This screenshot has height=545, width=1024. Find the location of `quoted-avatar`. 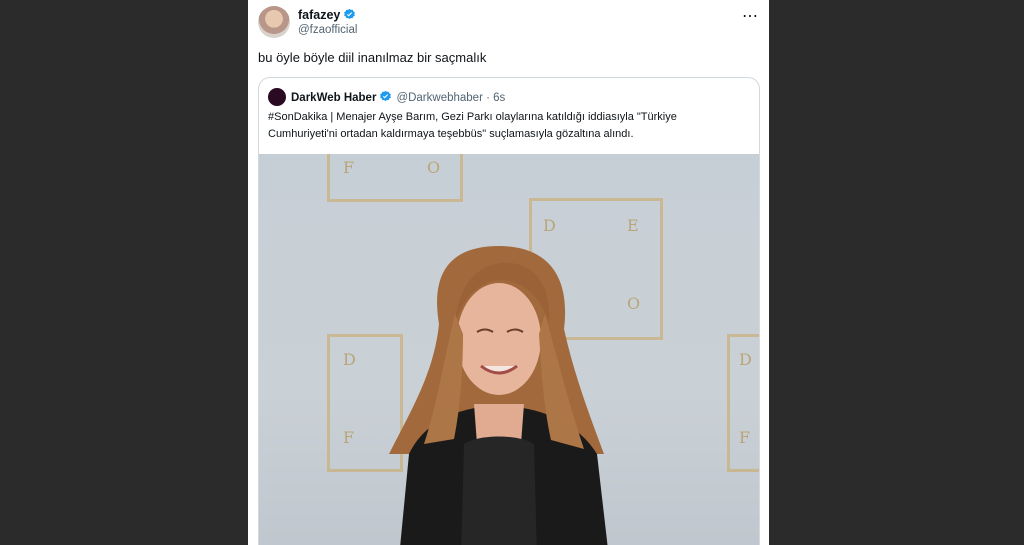

quoted-avatar is located at coordinates (277, 97).